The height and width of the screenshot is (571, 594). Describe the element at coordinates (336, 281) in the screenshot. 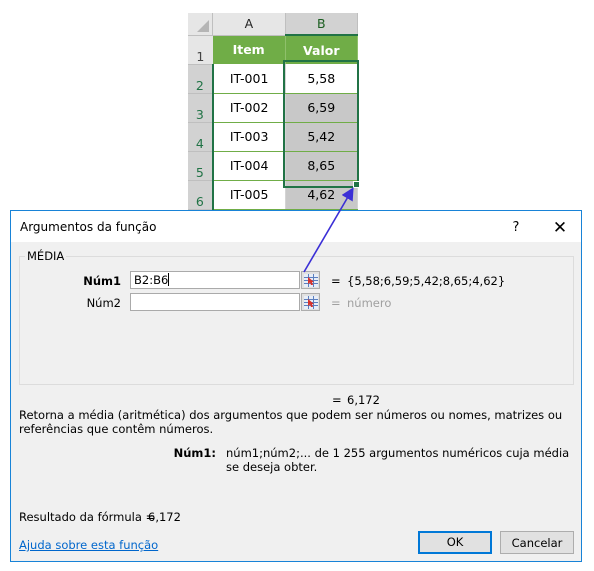

I see `arg-equals-num1: =` at that location.